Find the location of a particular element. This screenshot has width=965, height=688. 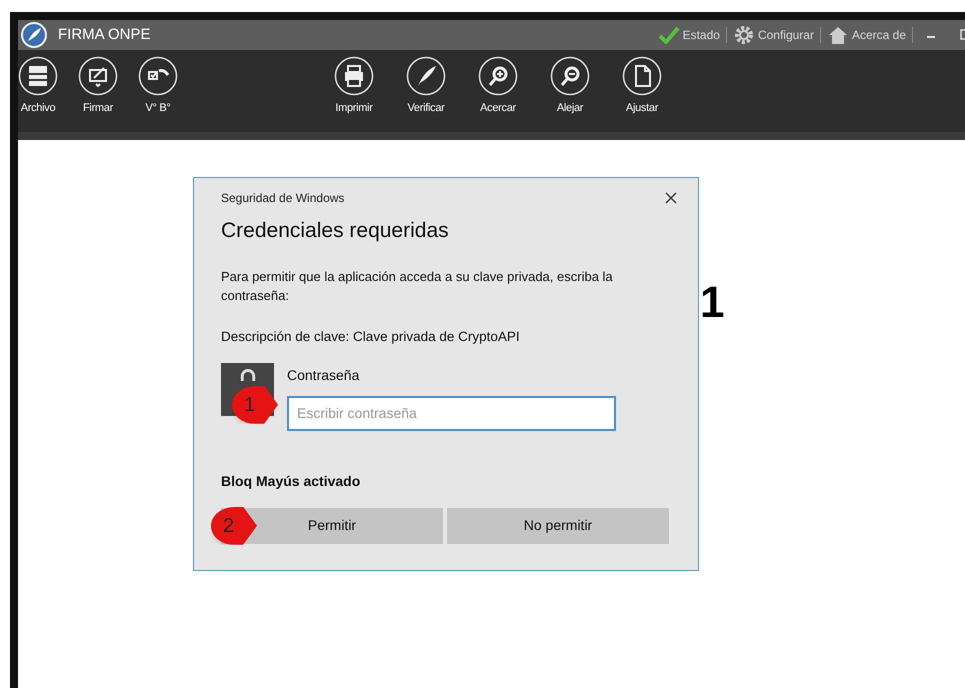

menu-button: Configurar is located at coordinates (773, 35).